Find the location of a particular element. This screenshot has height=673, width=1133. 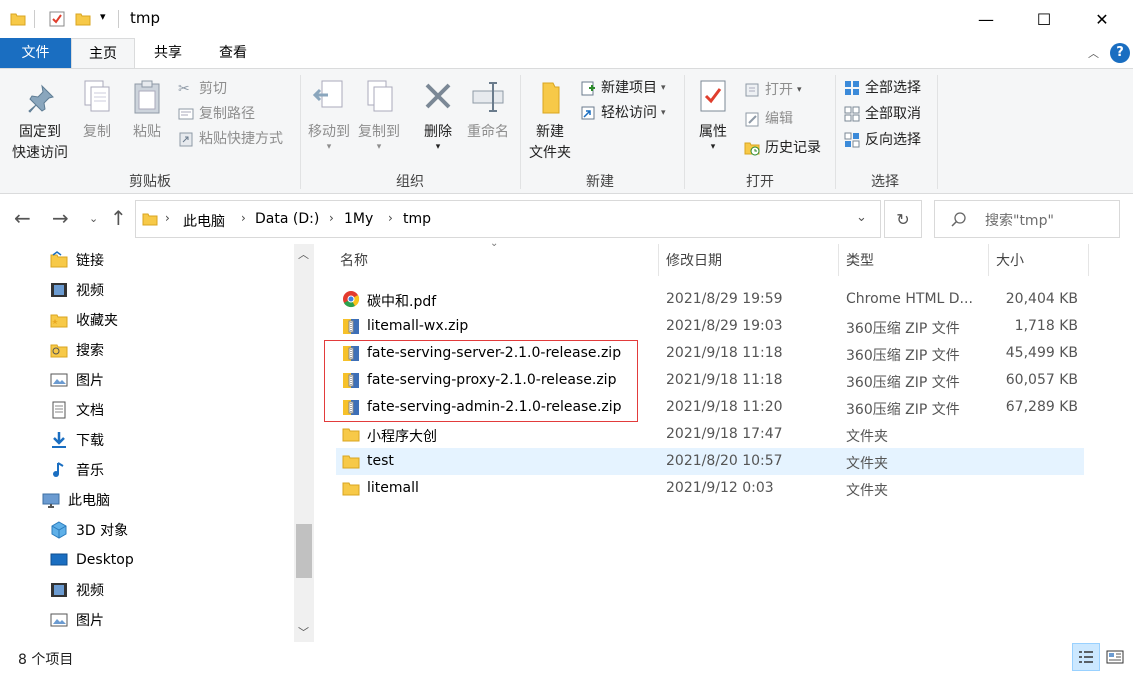

file-size: 60,057 KB is located at coordinates (1041, 380).